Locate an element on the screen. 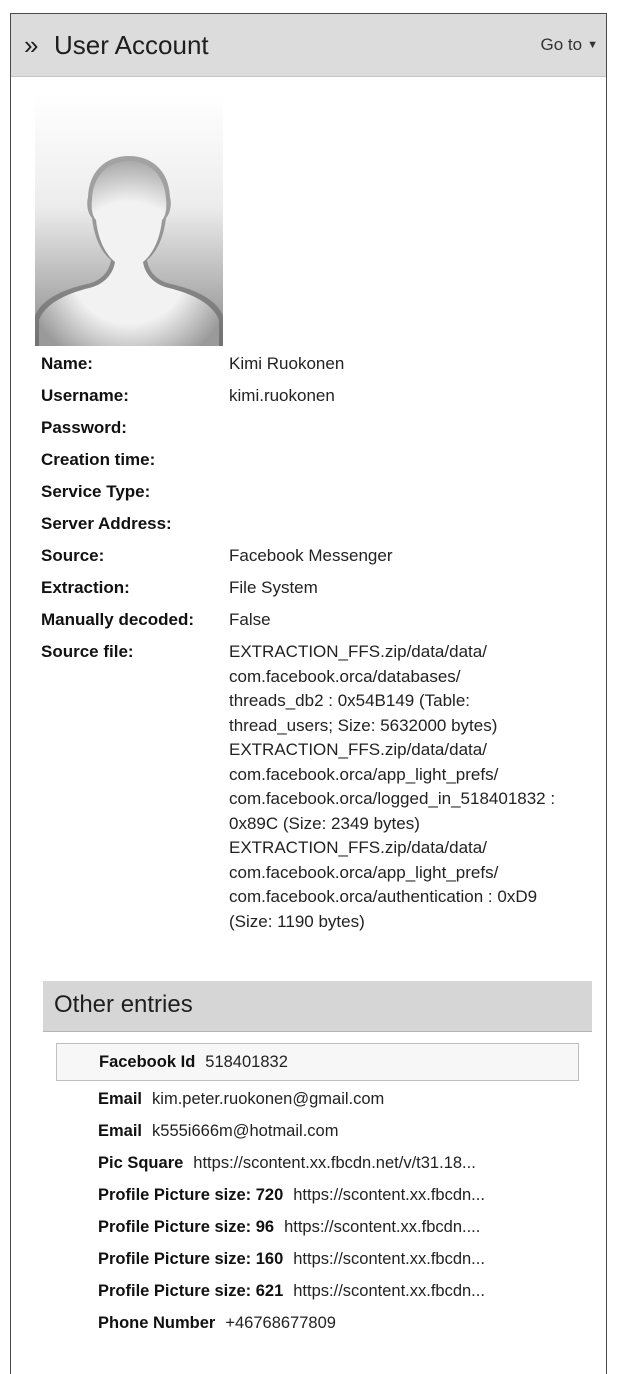 This screenshot has width=617, height=1374. list-item: Phone Number +46768677809 is located at coordinates (317, 1323).